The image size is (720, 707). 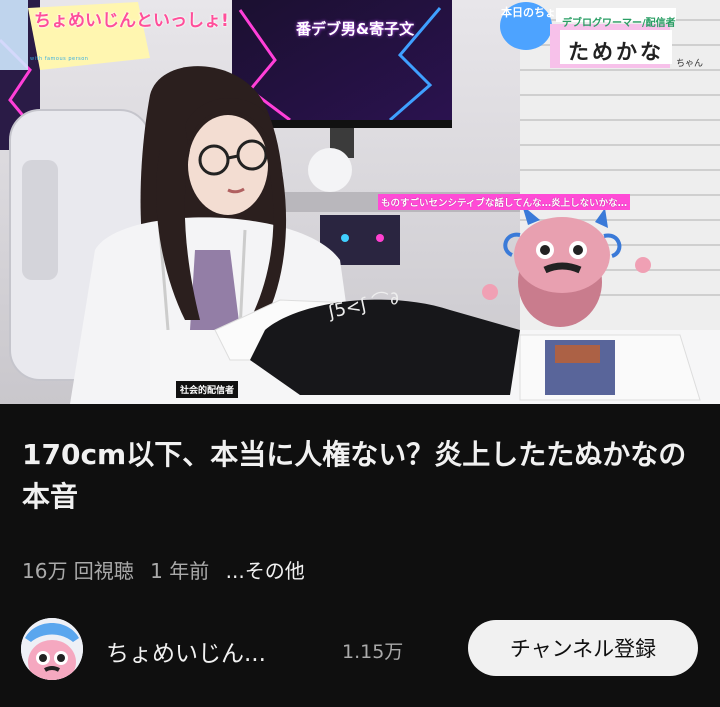 What do you see at coordinates (180, 571) in the screenshot?
I see `upload-age: 1 年前` at bounding box center [180, 571].